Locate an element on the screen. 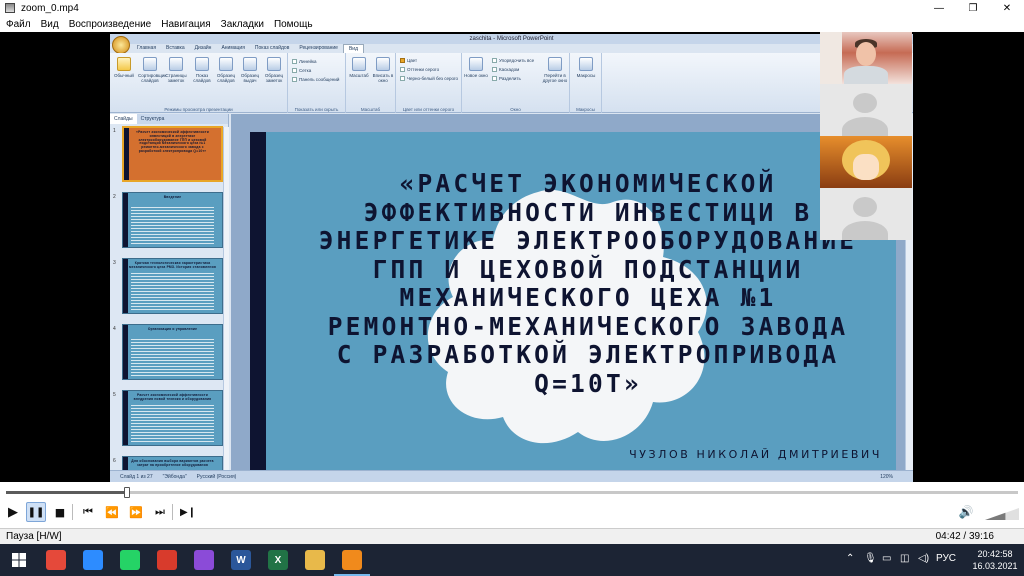 The width and height of the screenshot is (1024, 576). menu-playback: Воспроизведение is located at coordinates (110, 24).